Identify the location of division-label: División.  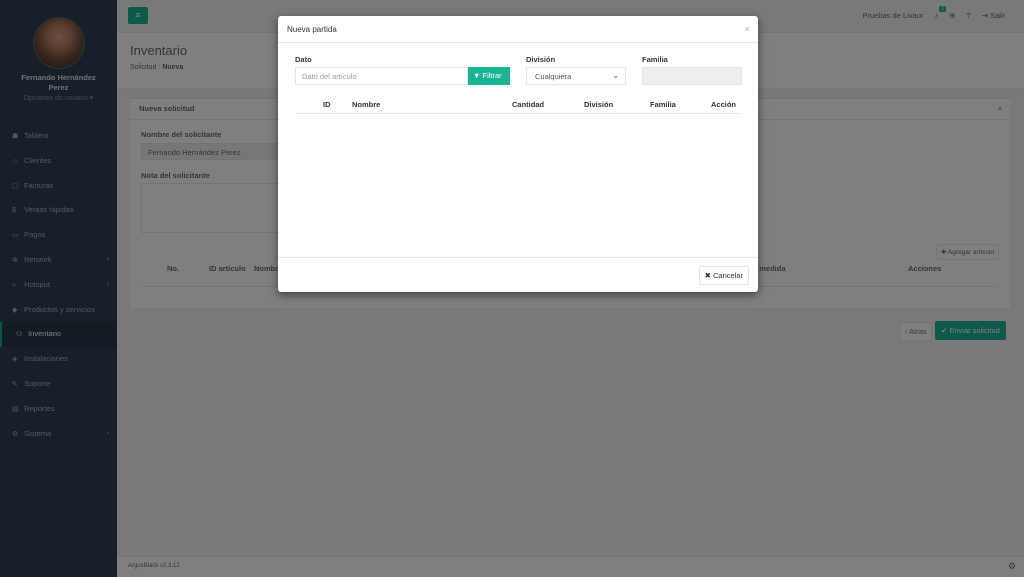
(541, 59).